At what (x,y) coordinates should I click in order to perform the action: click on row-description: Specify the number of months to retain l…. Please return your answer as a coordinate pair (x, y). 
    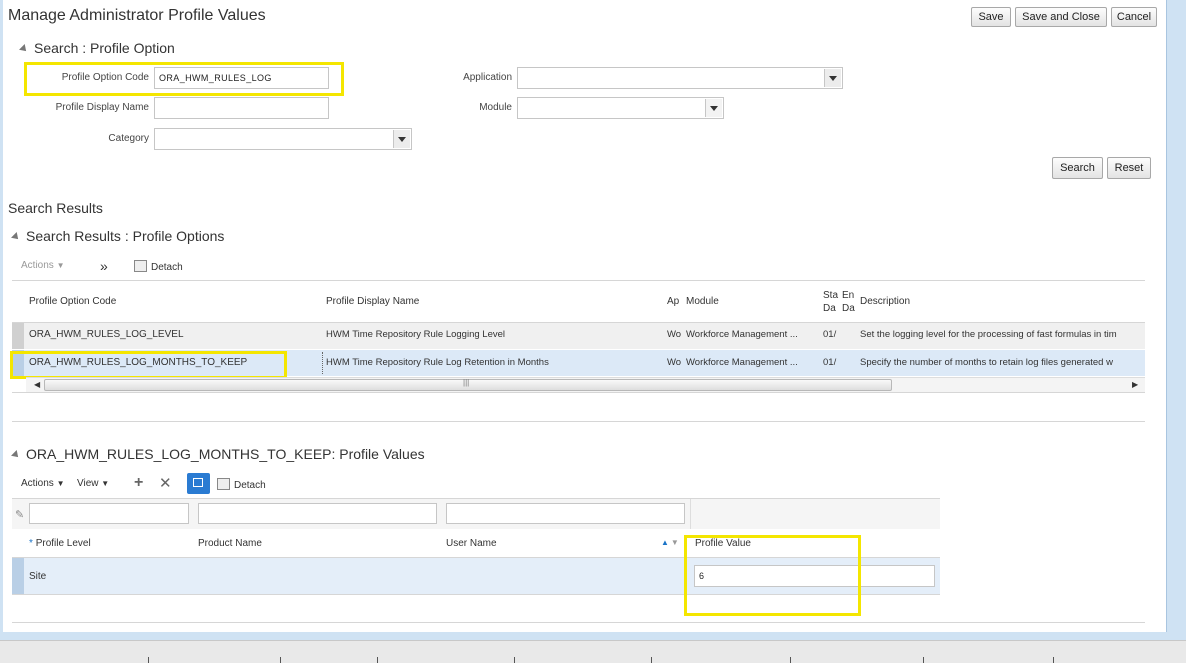
    Looking at the image, I should click on (986, 362).